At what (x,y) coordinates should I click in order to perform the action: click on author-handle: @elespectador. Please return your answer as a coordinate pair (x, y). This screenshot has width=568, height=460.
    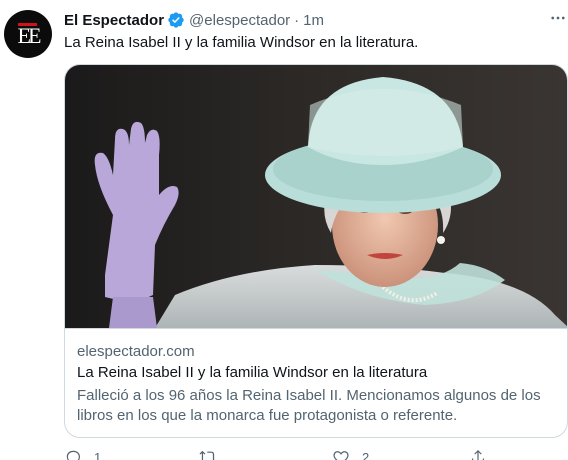
    Looking at the image, I should click on (239, 20).